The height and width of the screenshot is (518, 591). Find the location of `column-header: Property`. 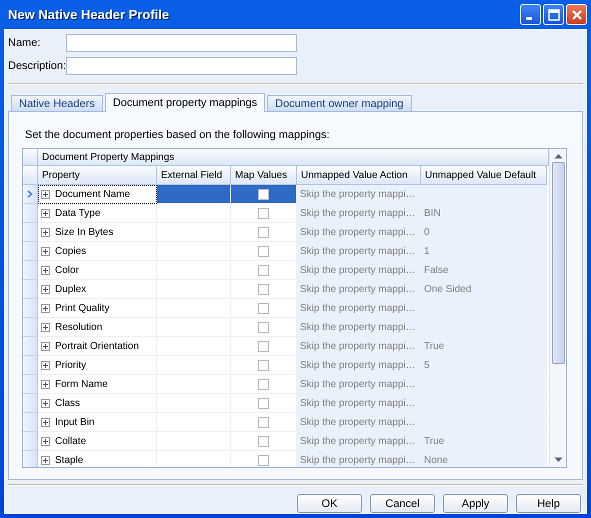

column-header: Property is located at coordinates (97, 175).